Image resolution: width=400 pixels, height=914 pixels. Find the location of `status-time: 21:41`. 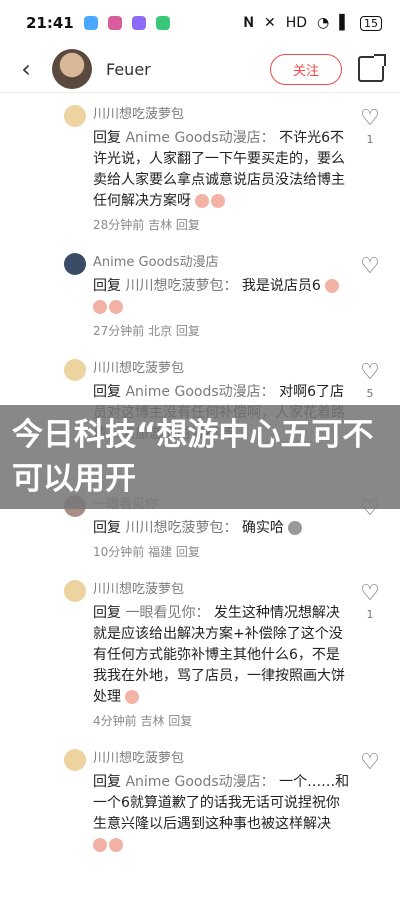

status-time: 21:41 is located at coordinates (50, 23).